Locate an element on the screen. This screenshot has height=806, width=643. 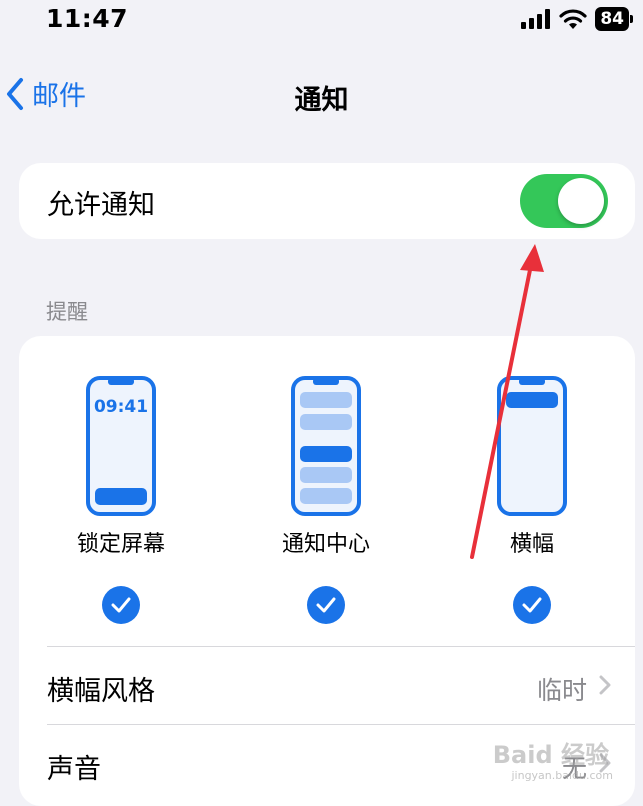
section-header-alerts: 提醒 is located at coordinates (67, 312).